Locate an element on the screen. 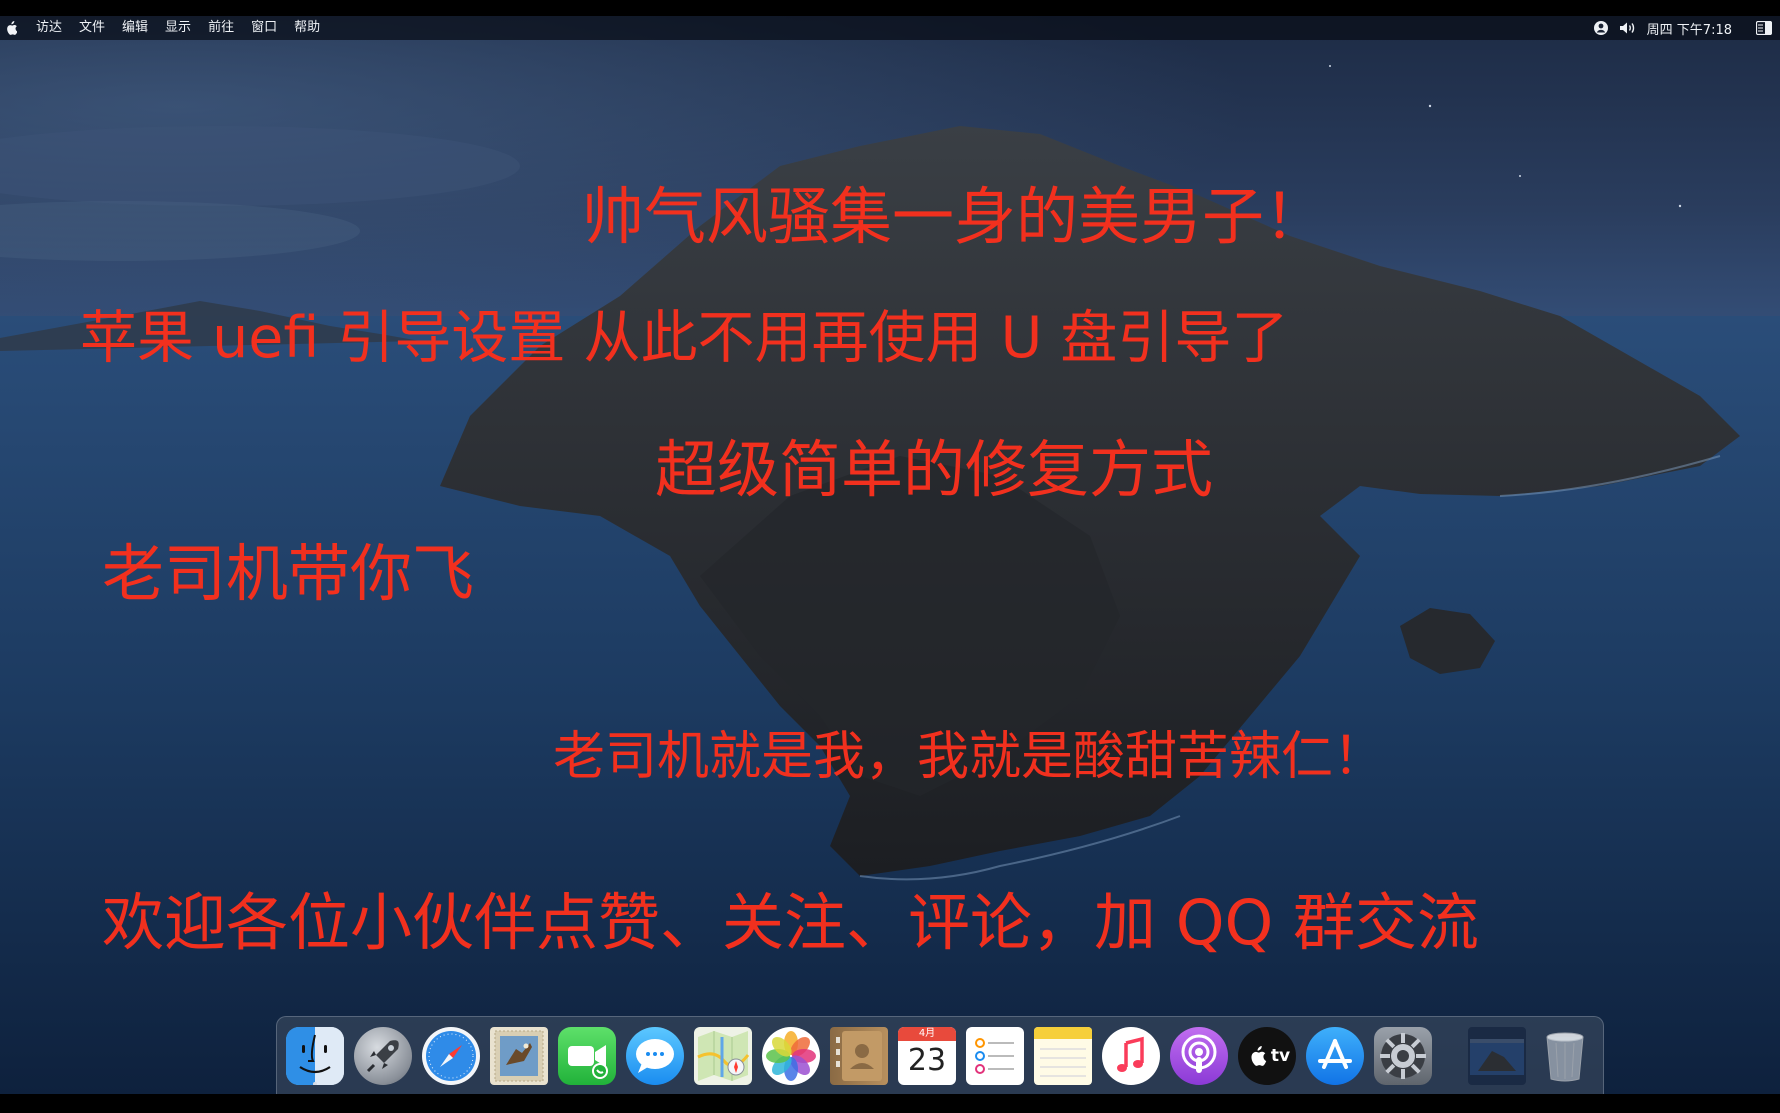 Image resolution: width=1780 pixels, height=1113 pixels. dock-launchpad is located at coordinates (383, 1055).